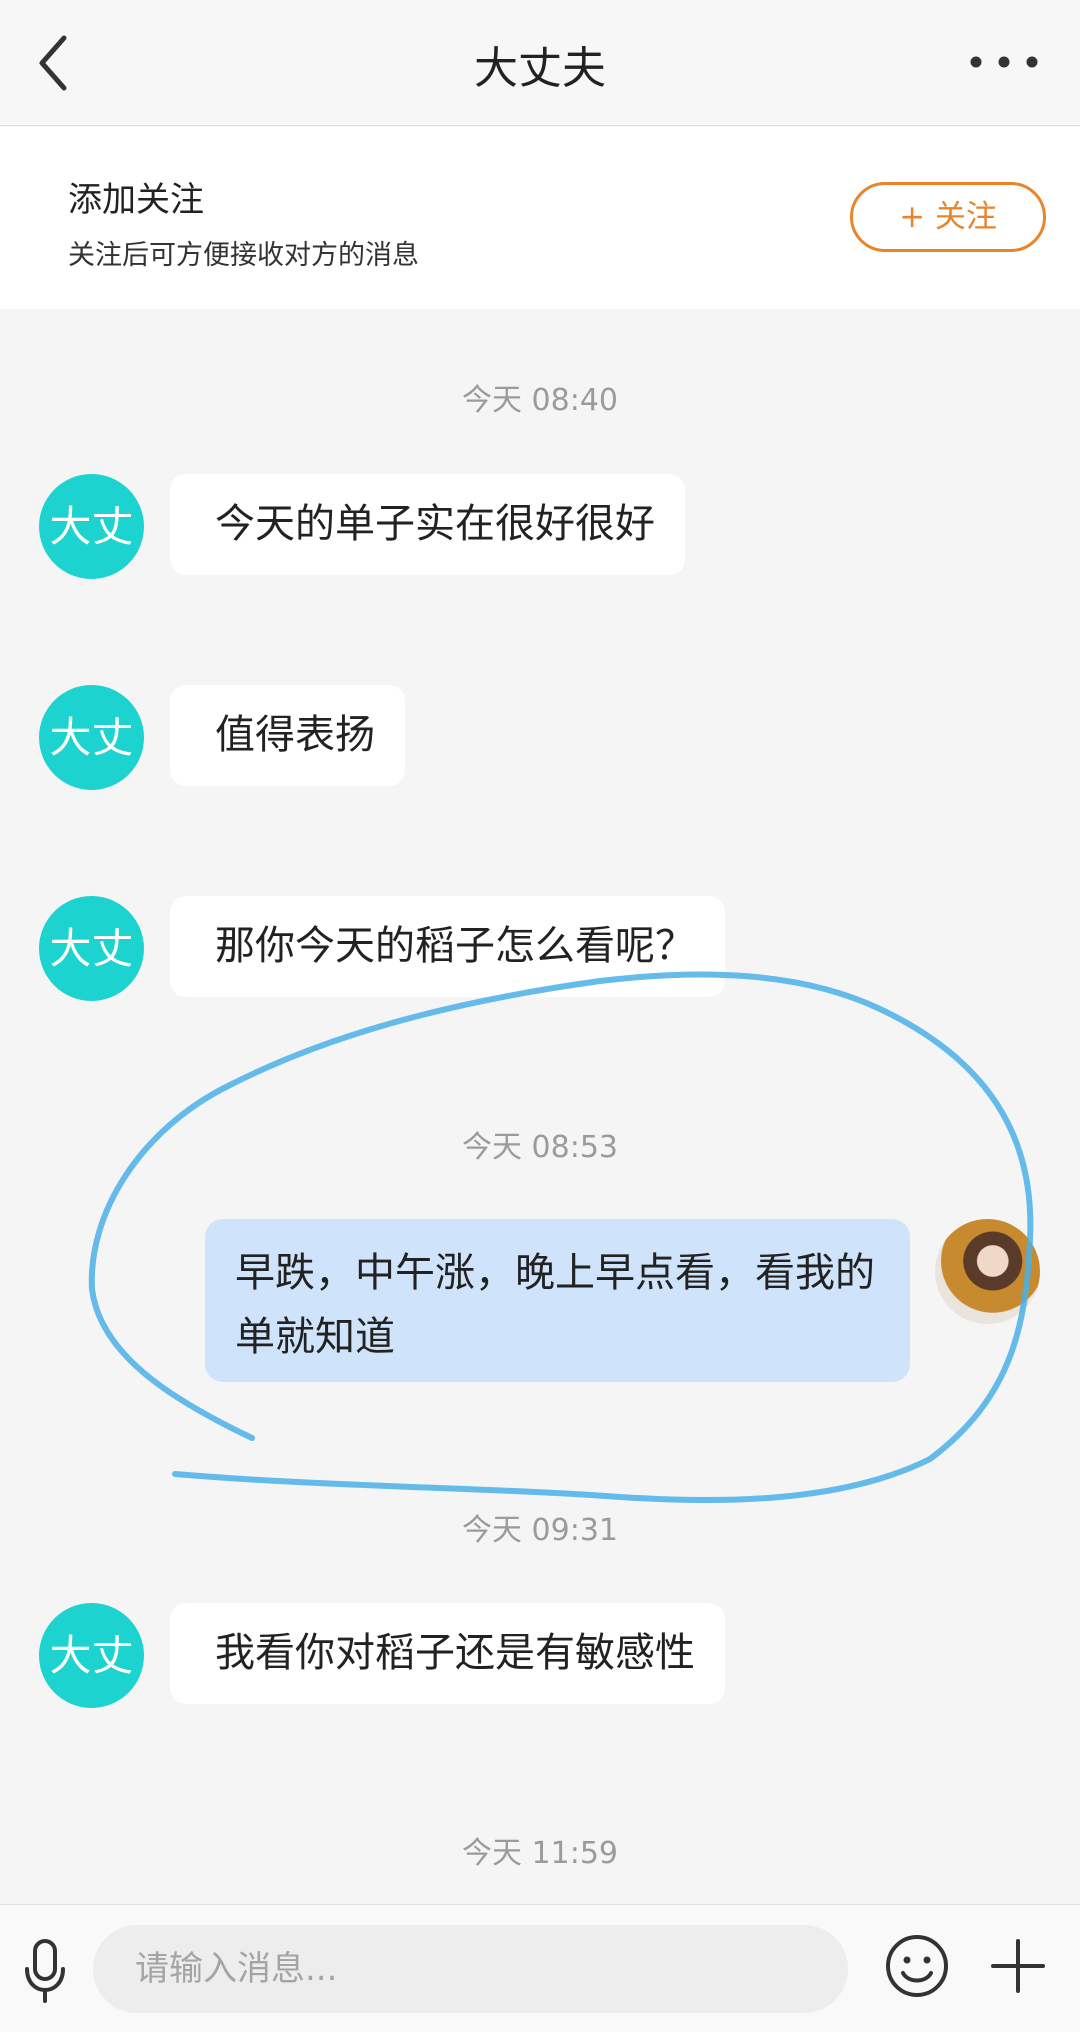 This screenshot has height=2032, width=1080. I want to click on emoji-button, so click(917, 1966).